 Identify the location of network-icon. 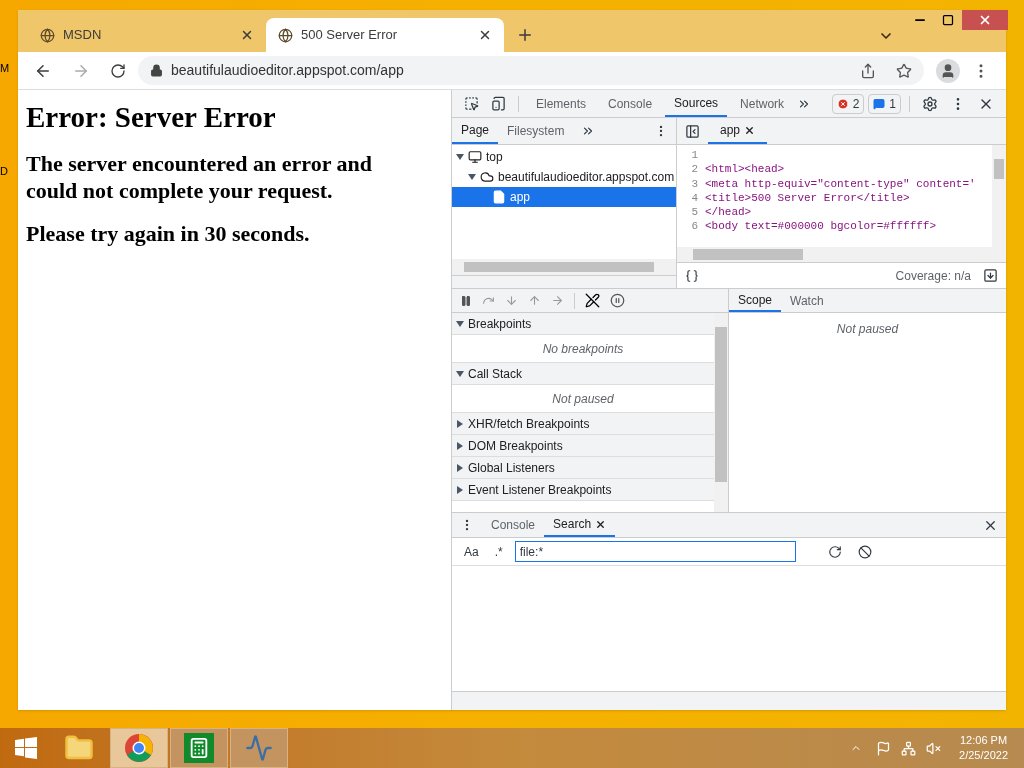
(909, 748).